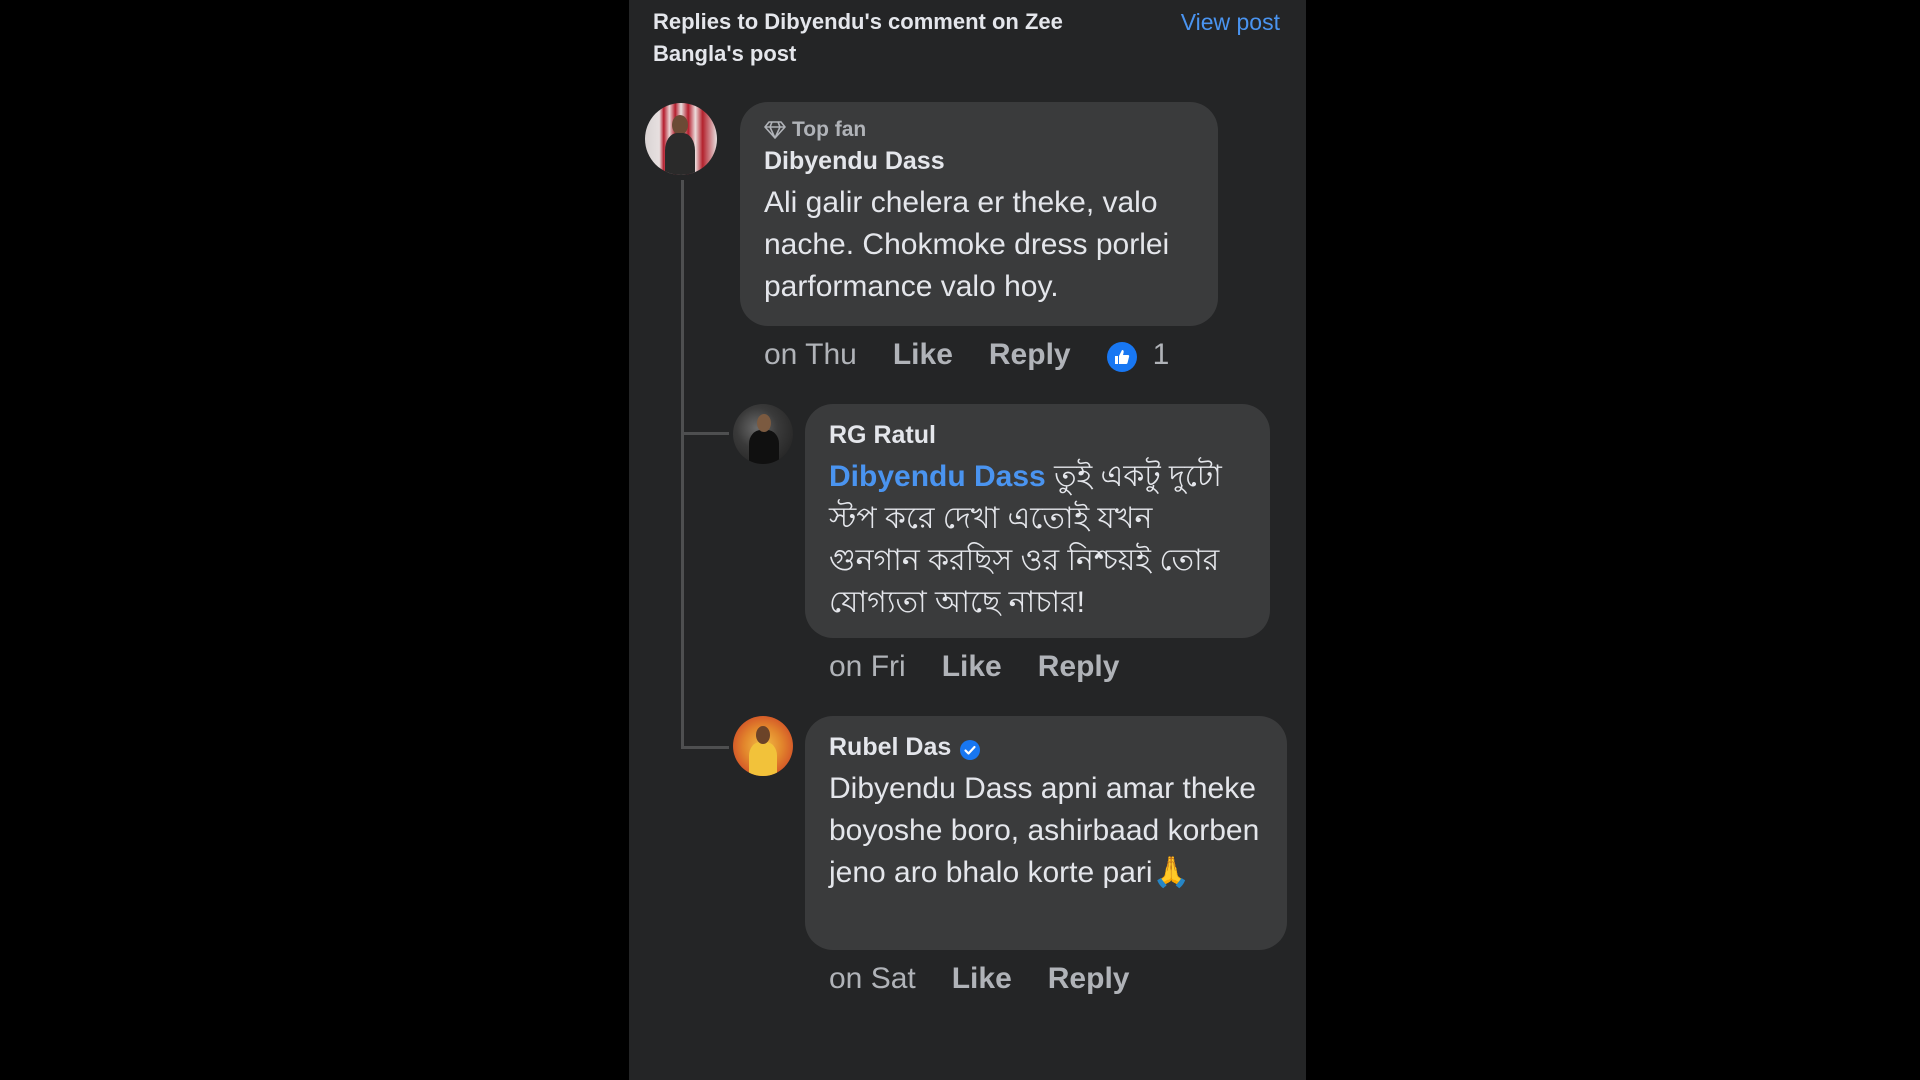 This screenshot has width=1920, height=1080. Describe the element at coordinates (966, 355) in the screenshot. I see `comment-actions: on Thu Like Reply 1` at that location.